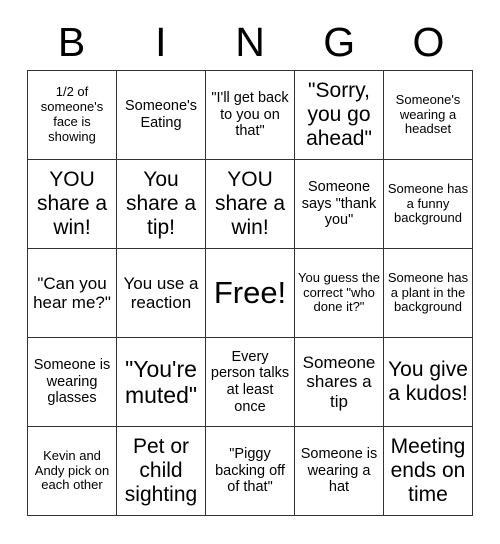 The image size is (500, 544). I want to click on bingo-cell-i5: Pet or child sighting, so click(161, 471).